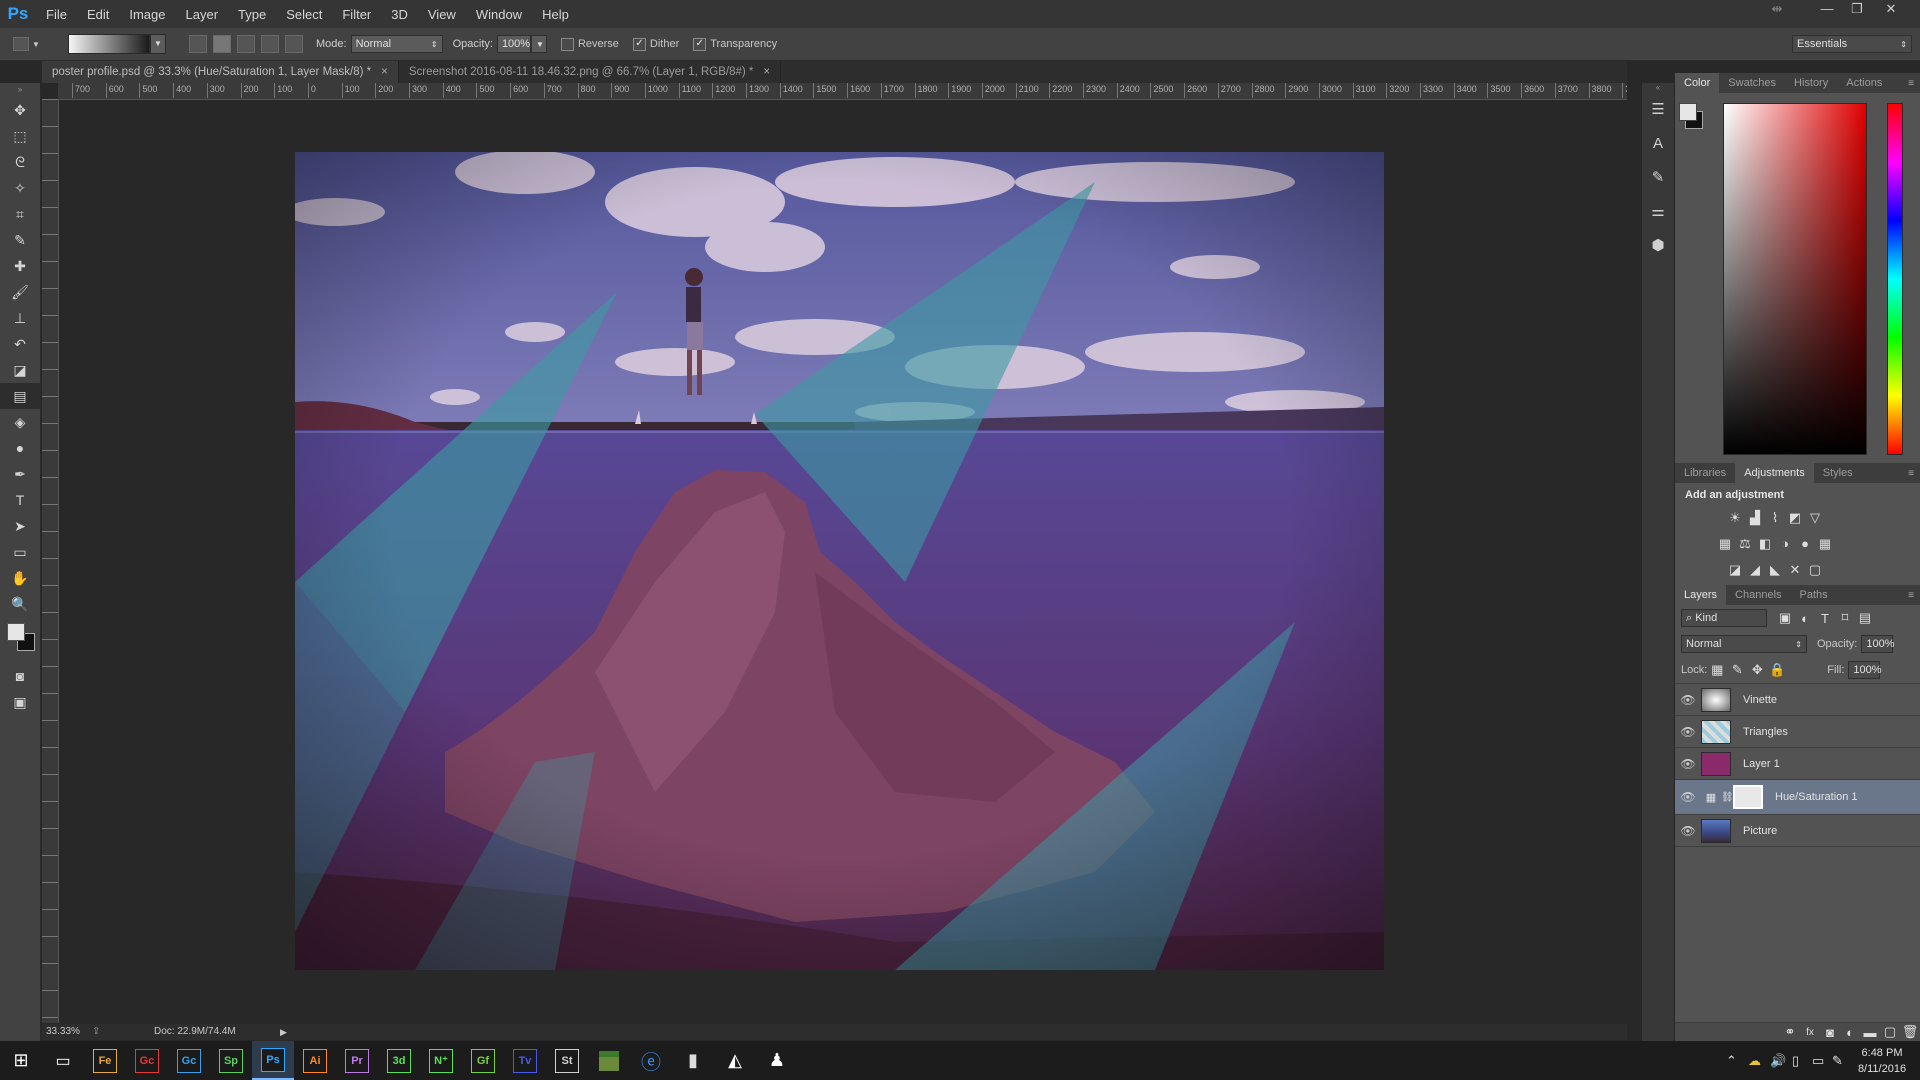 This screenshot has width=1920, height=1080. I want to click on reflected-gradient-icon, so click(270, 44).